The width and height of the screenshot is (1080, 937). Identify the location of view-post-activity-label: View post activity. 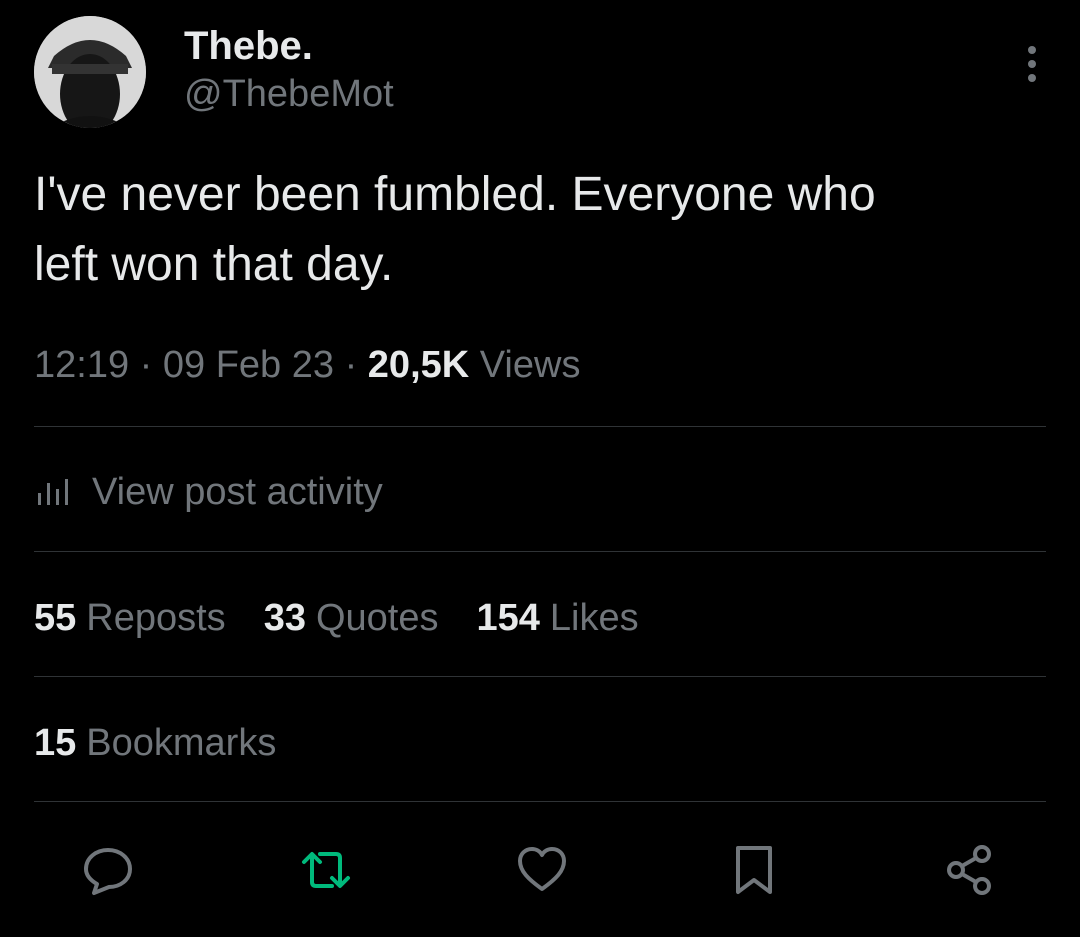
(237, 491).